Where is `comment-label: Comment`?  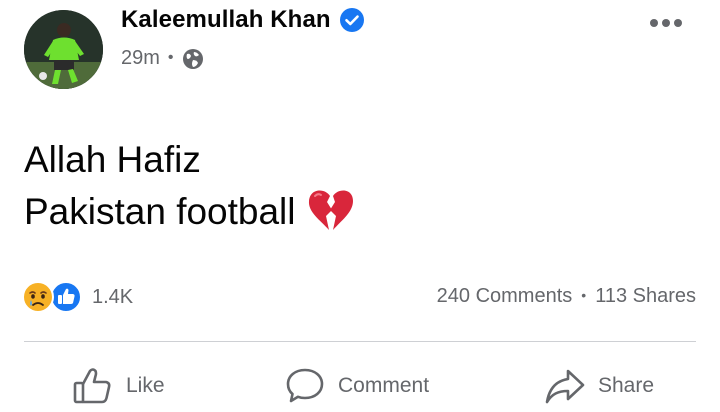 comment-label: Comment is located at coordinates (384, 385).